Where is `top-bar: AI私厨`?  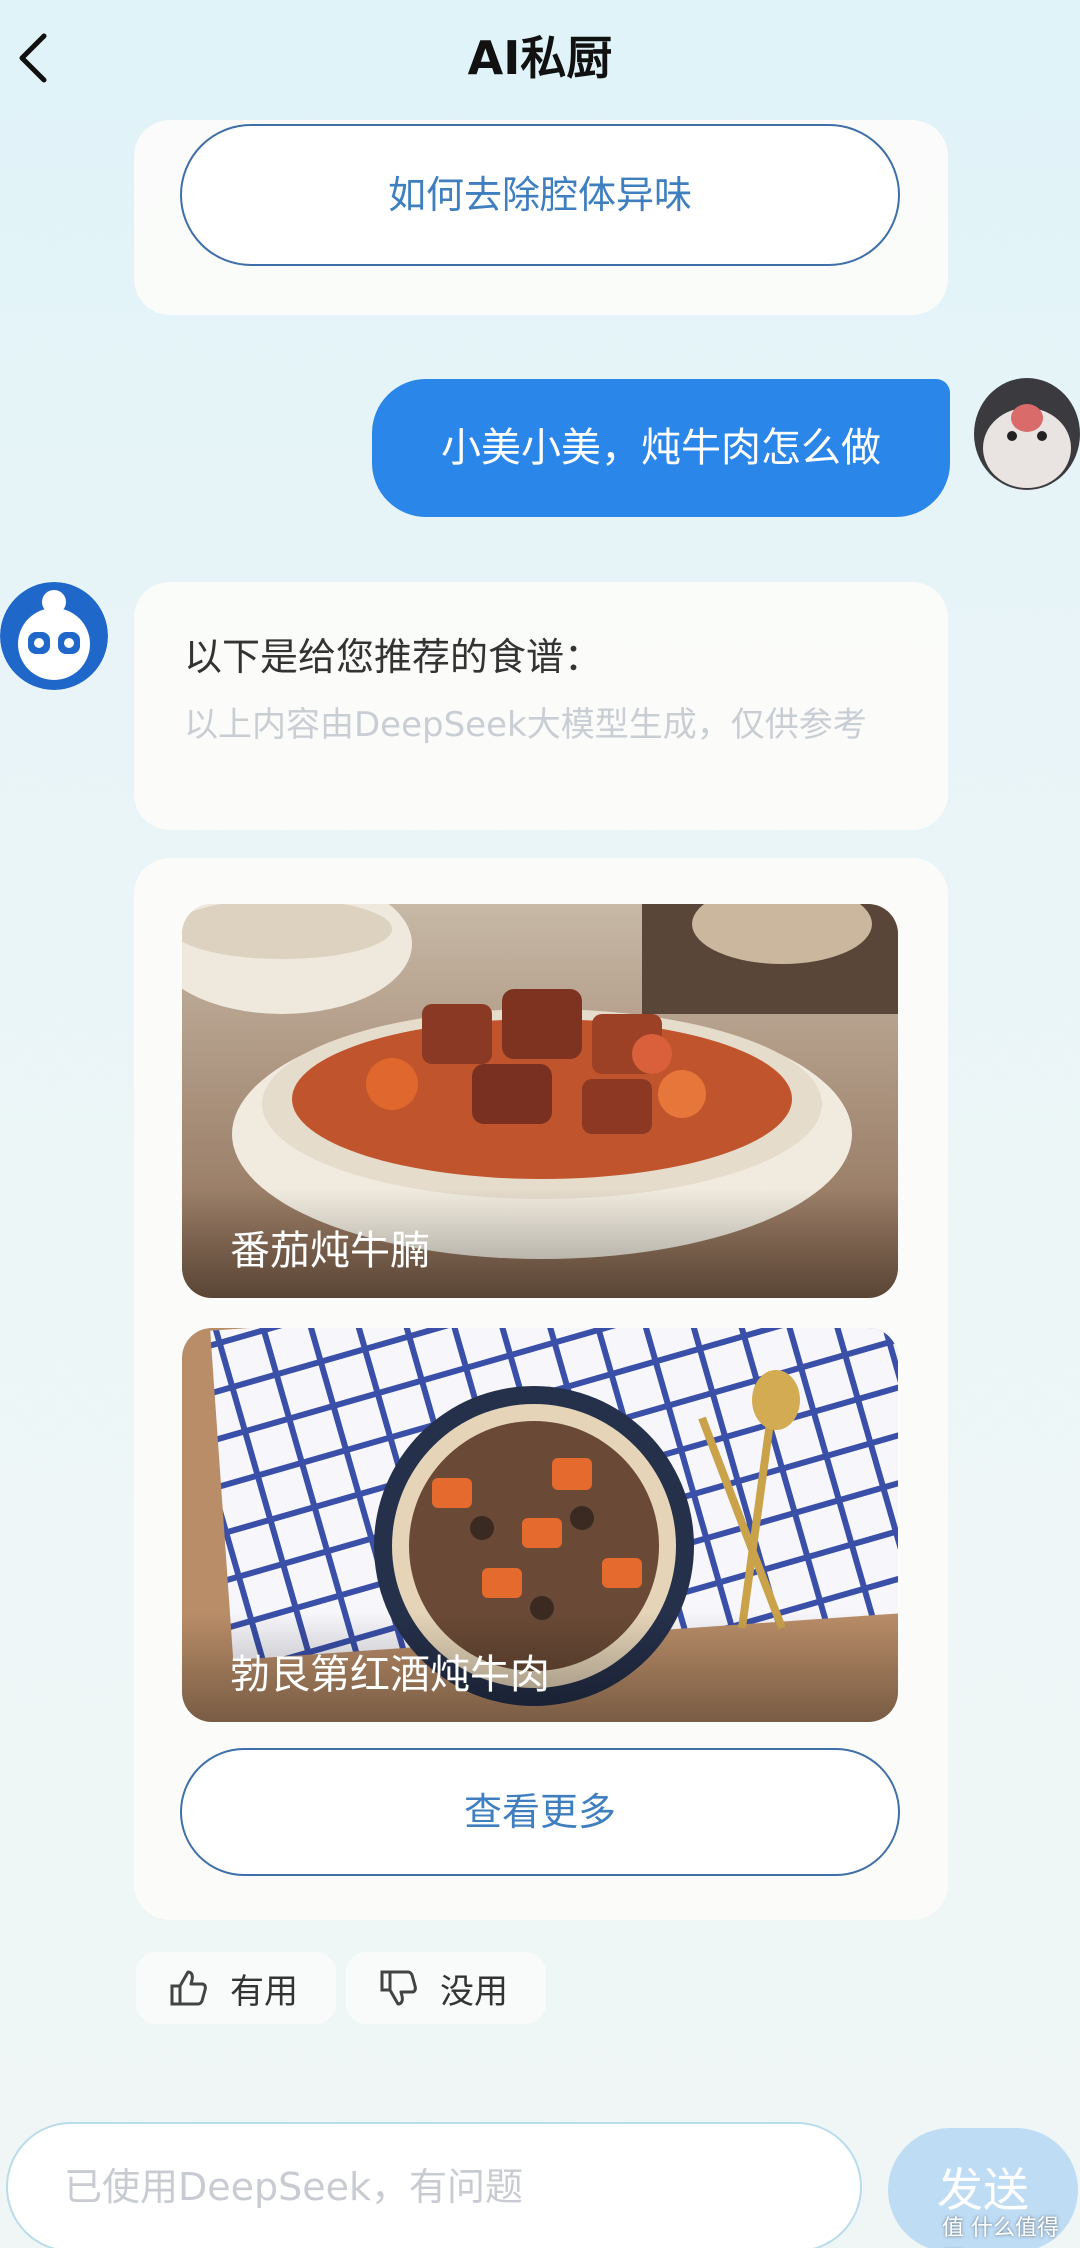 top-bar: AI私厨 is located at coordinates (540, 57).